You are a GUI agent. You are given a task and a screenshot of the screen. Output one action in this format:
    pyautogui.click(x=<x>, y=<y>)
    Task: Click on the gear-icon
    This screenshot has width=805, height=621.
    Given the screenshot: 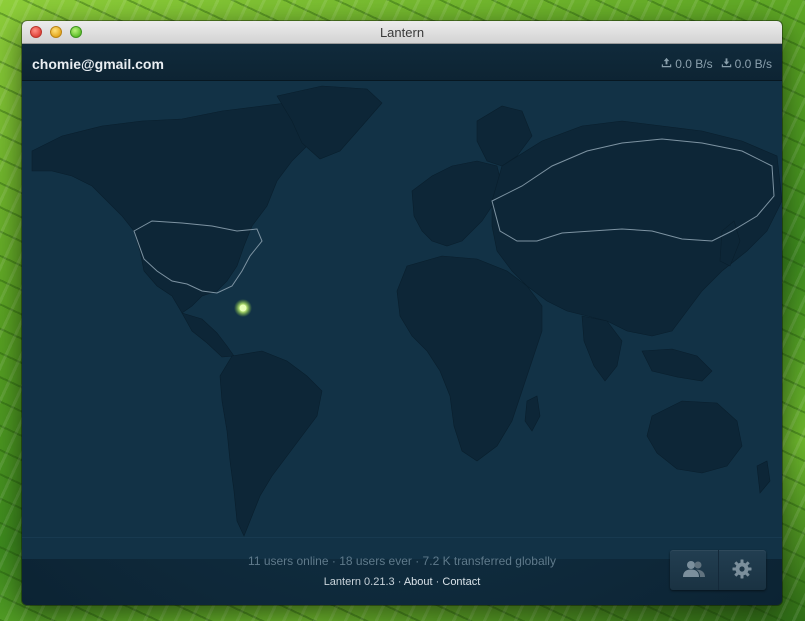 What is the action you would take?
    pyautogui.click(x=742, y=570)
    